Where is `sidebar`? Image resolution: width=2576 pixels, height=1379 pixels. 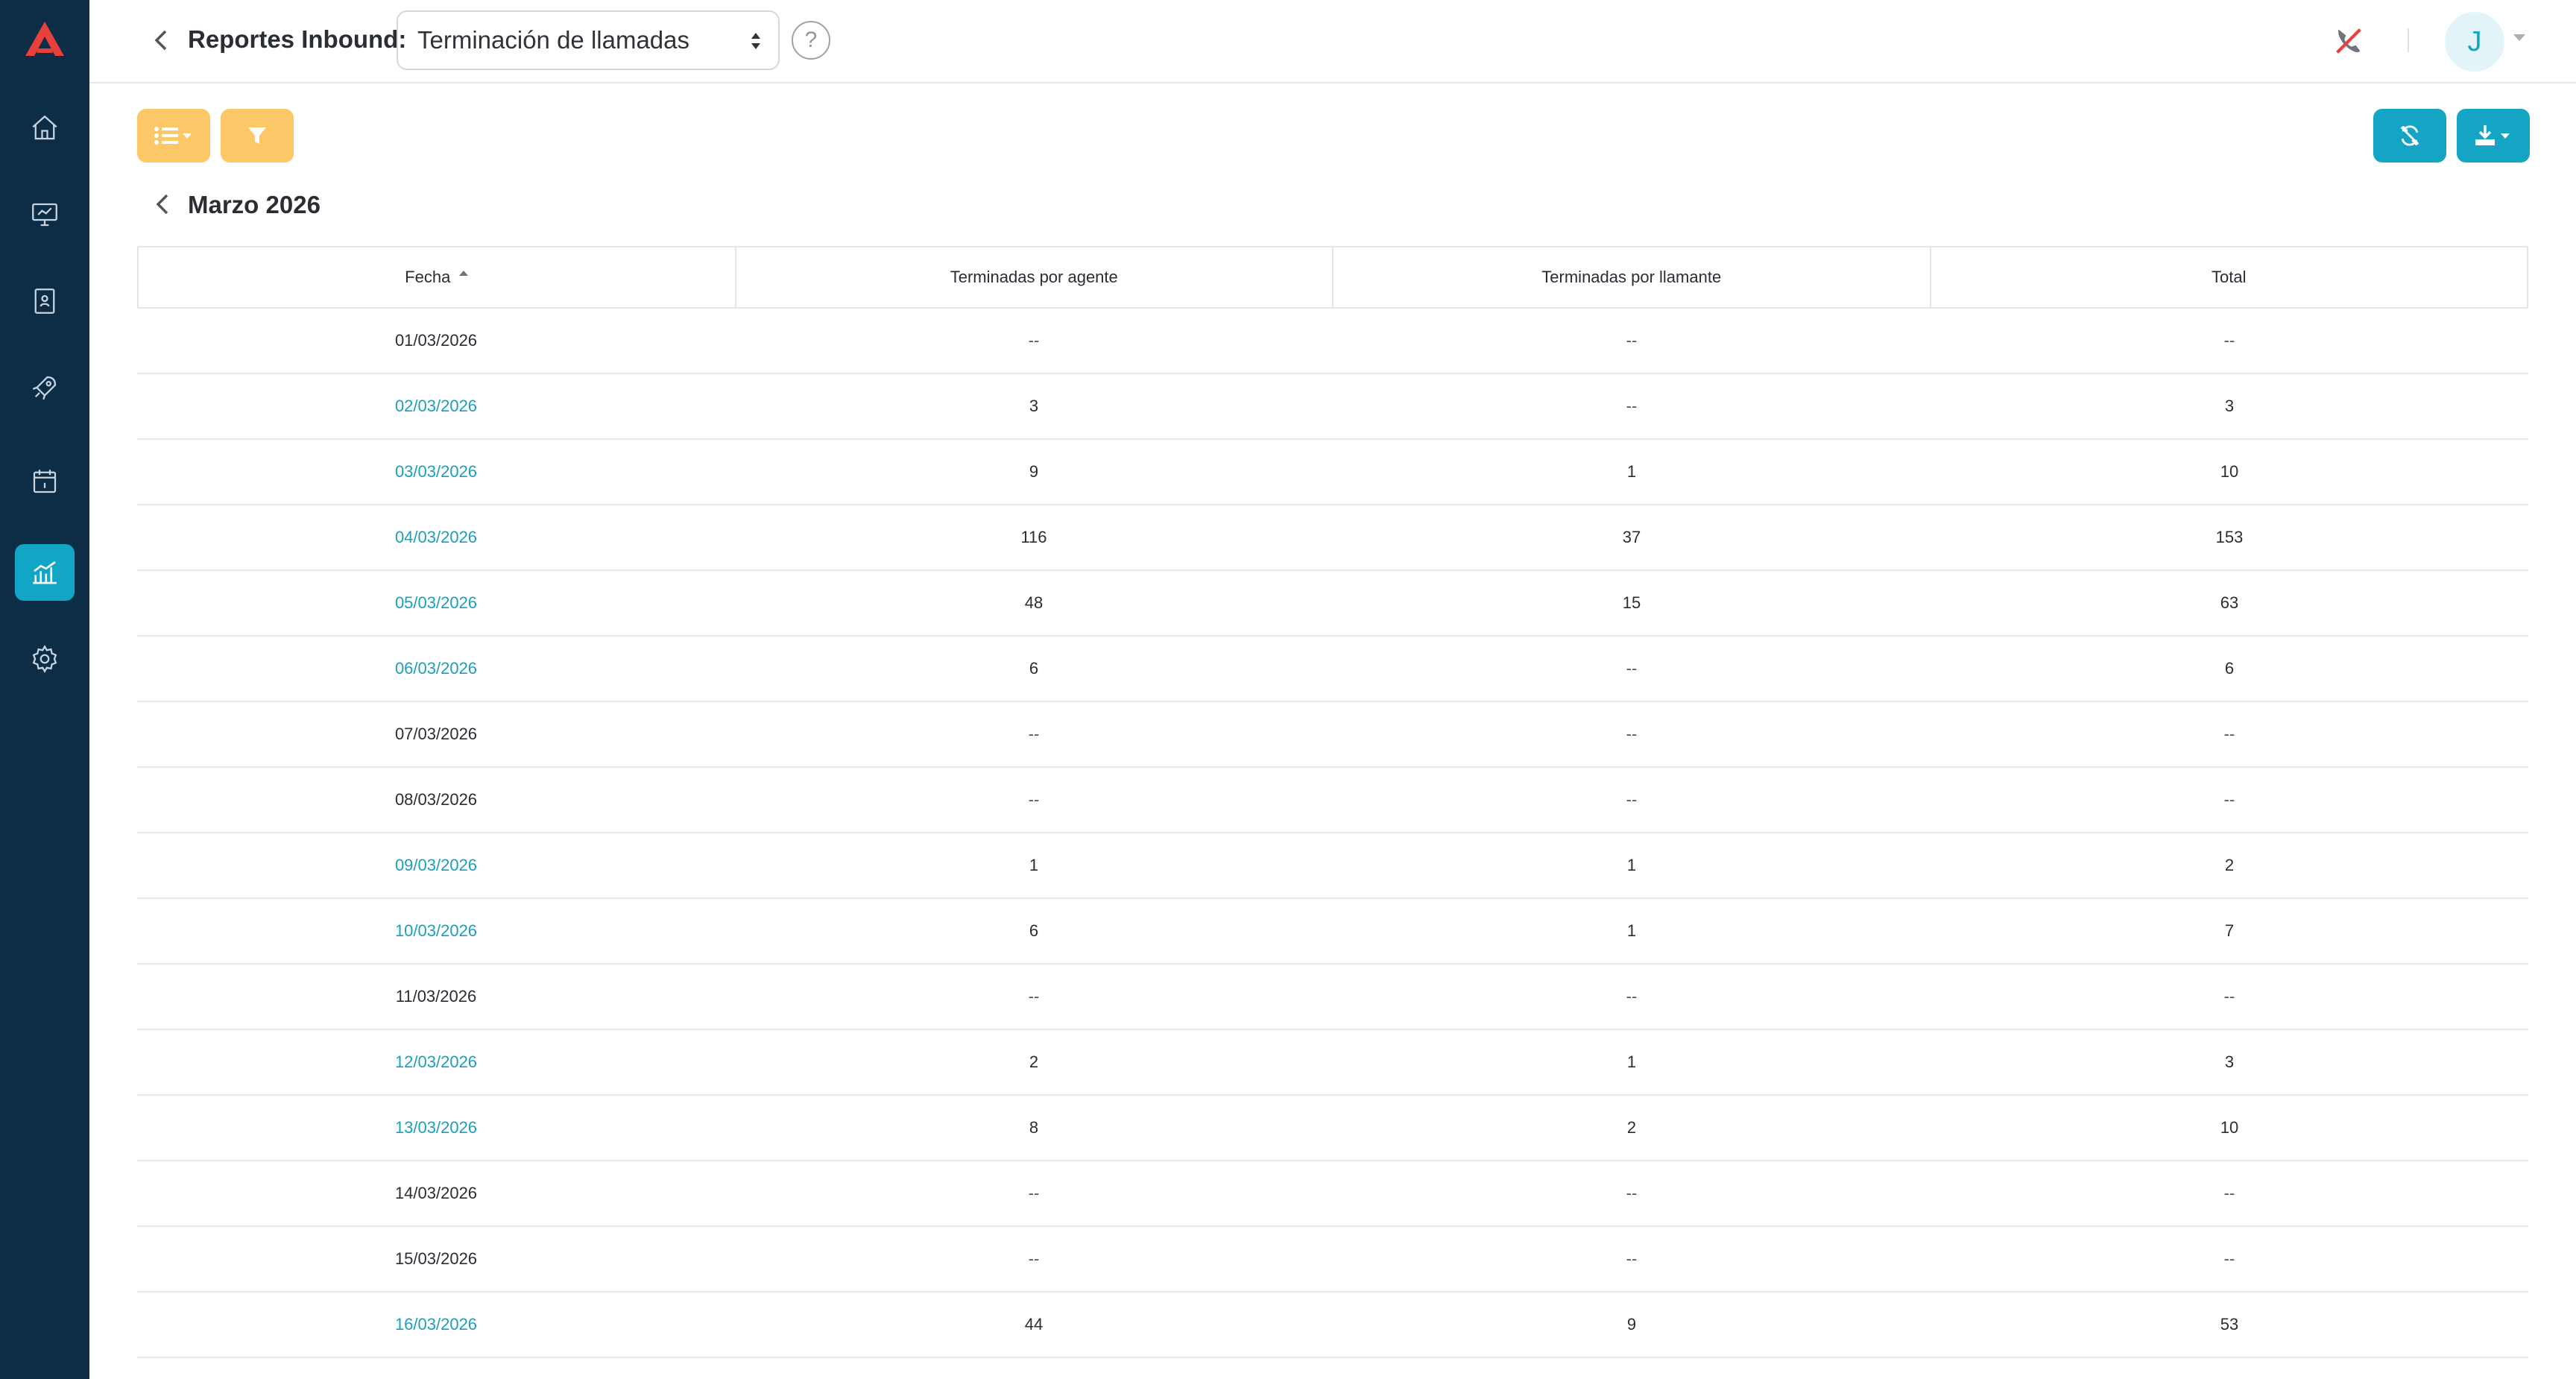 sidebar is located at coordinates (44, 689).